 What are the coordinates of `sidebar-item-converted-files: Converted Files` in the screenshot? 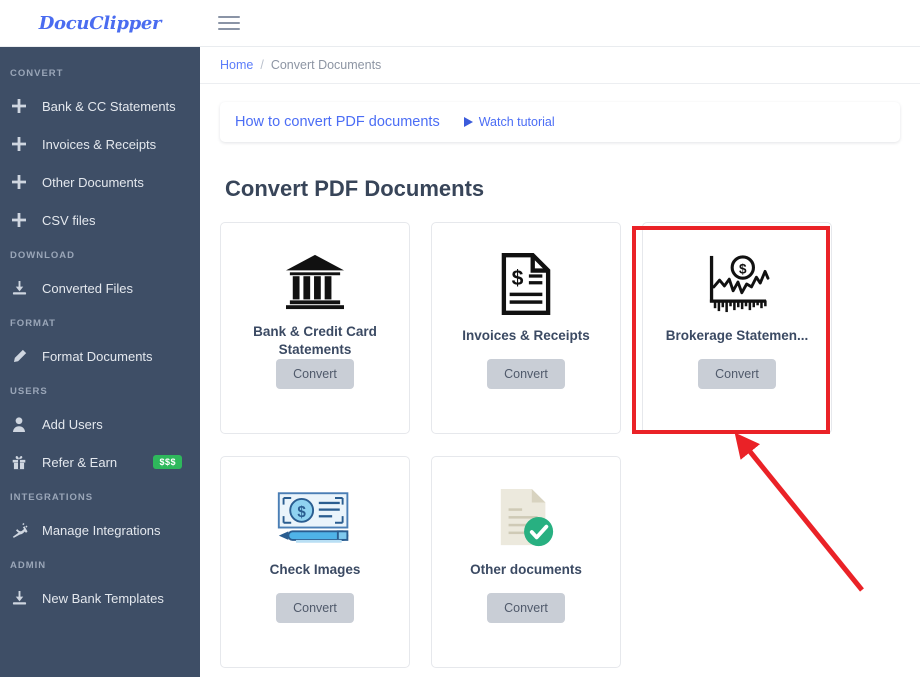 It's located at (100, 288).